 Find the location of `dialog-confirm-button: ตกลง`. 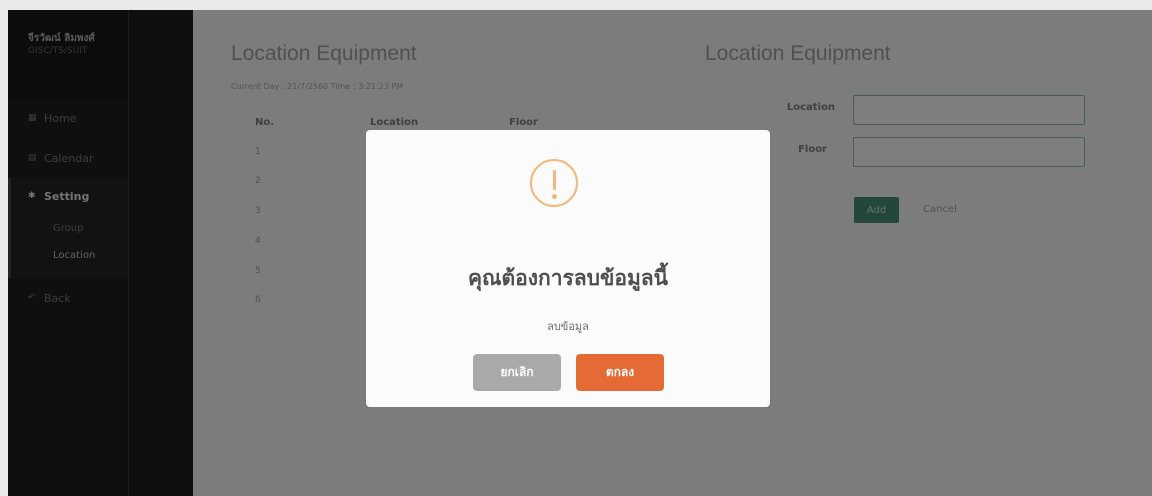

dialog-confirm-button: ตกลง is located at coordinates (620, 372).